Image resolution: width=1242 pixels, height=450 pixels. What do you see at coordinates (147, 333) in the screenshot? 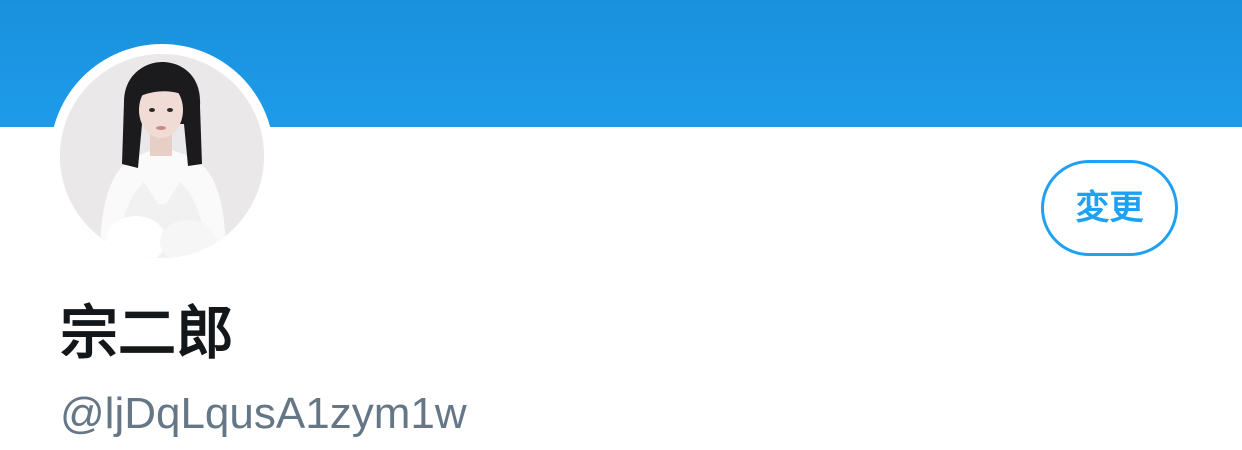
I see `display-name: 宗二郎` at bounding box center [147, 333].